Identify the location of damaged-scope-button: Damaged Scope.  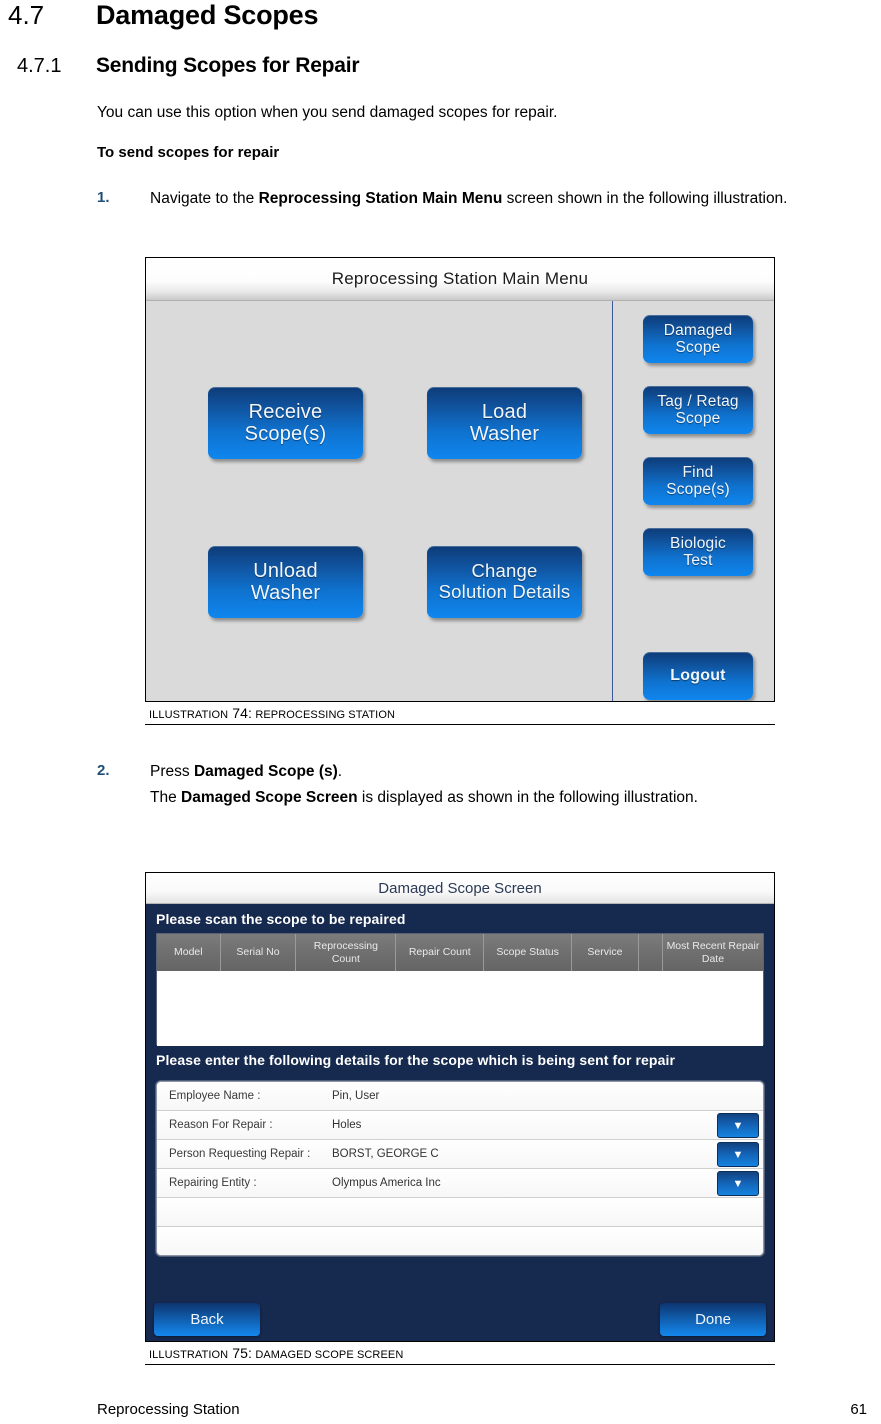
(698, 339).